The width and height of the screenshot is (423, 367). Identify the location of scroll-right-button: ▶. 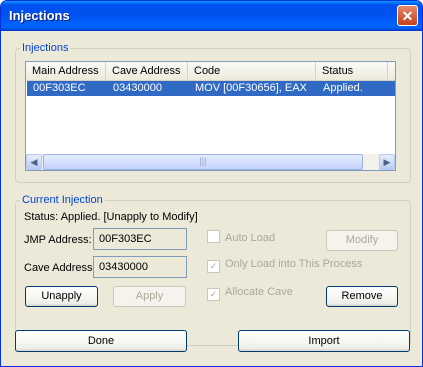
(387, 162).